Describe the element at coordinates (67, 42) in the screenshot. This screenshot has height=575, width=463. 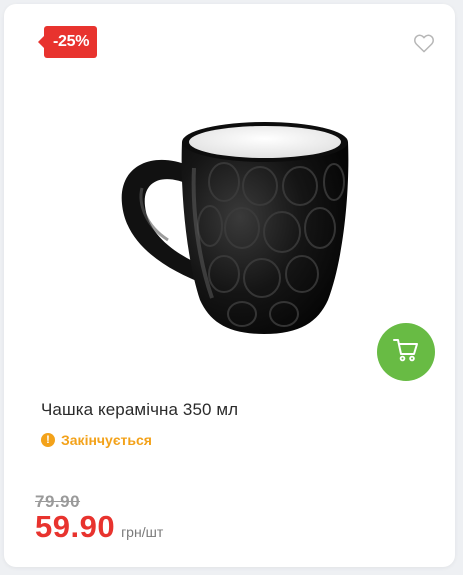
I see `discount-badge: -25%` at that location.